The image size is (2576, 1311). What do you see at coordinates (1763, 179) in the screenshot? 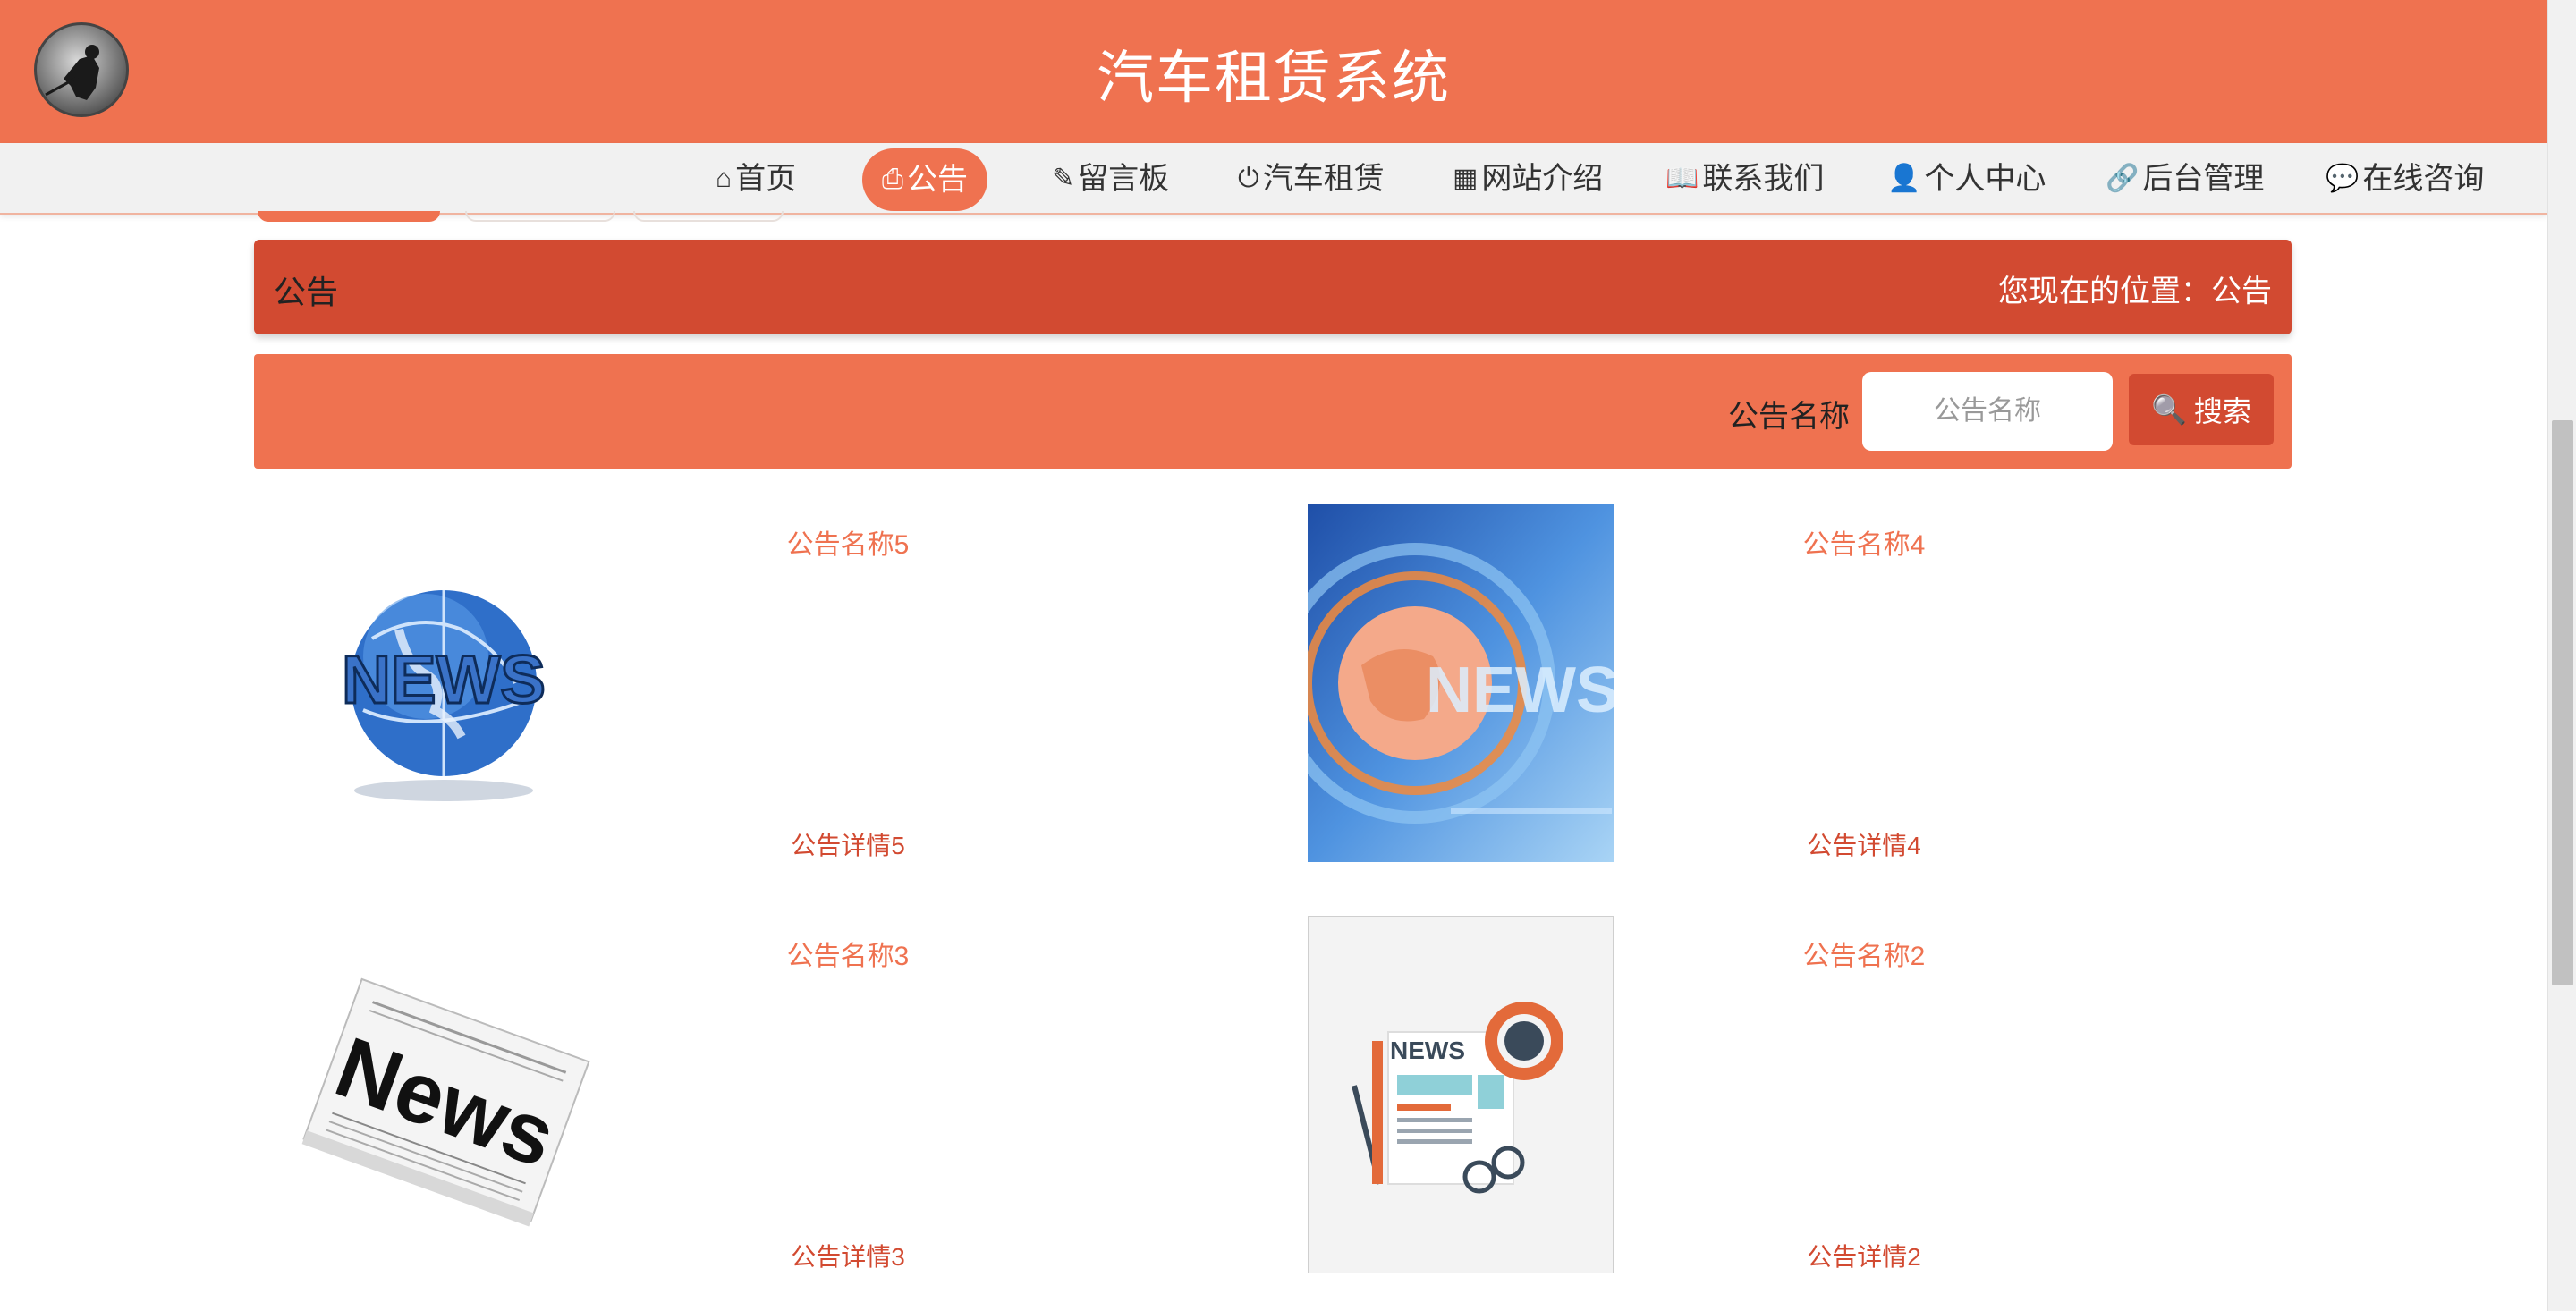
I see `nav-item-label: 联系我们` at bounding box center [1763, 179].